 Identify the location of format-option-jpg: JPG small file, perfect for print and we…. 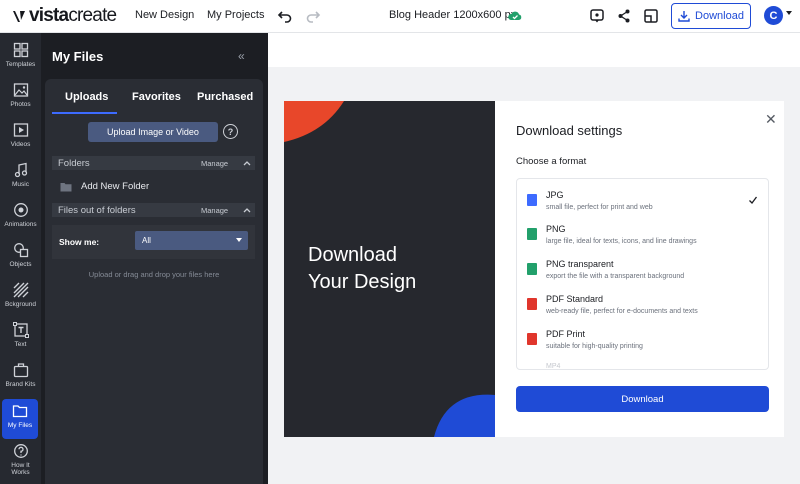
(642, 202).